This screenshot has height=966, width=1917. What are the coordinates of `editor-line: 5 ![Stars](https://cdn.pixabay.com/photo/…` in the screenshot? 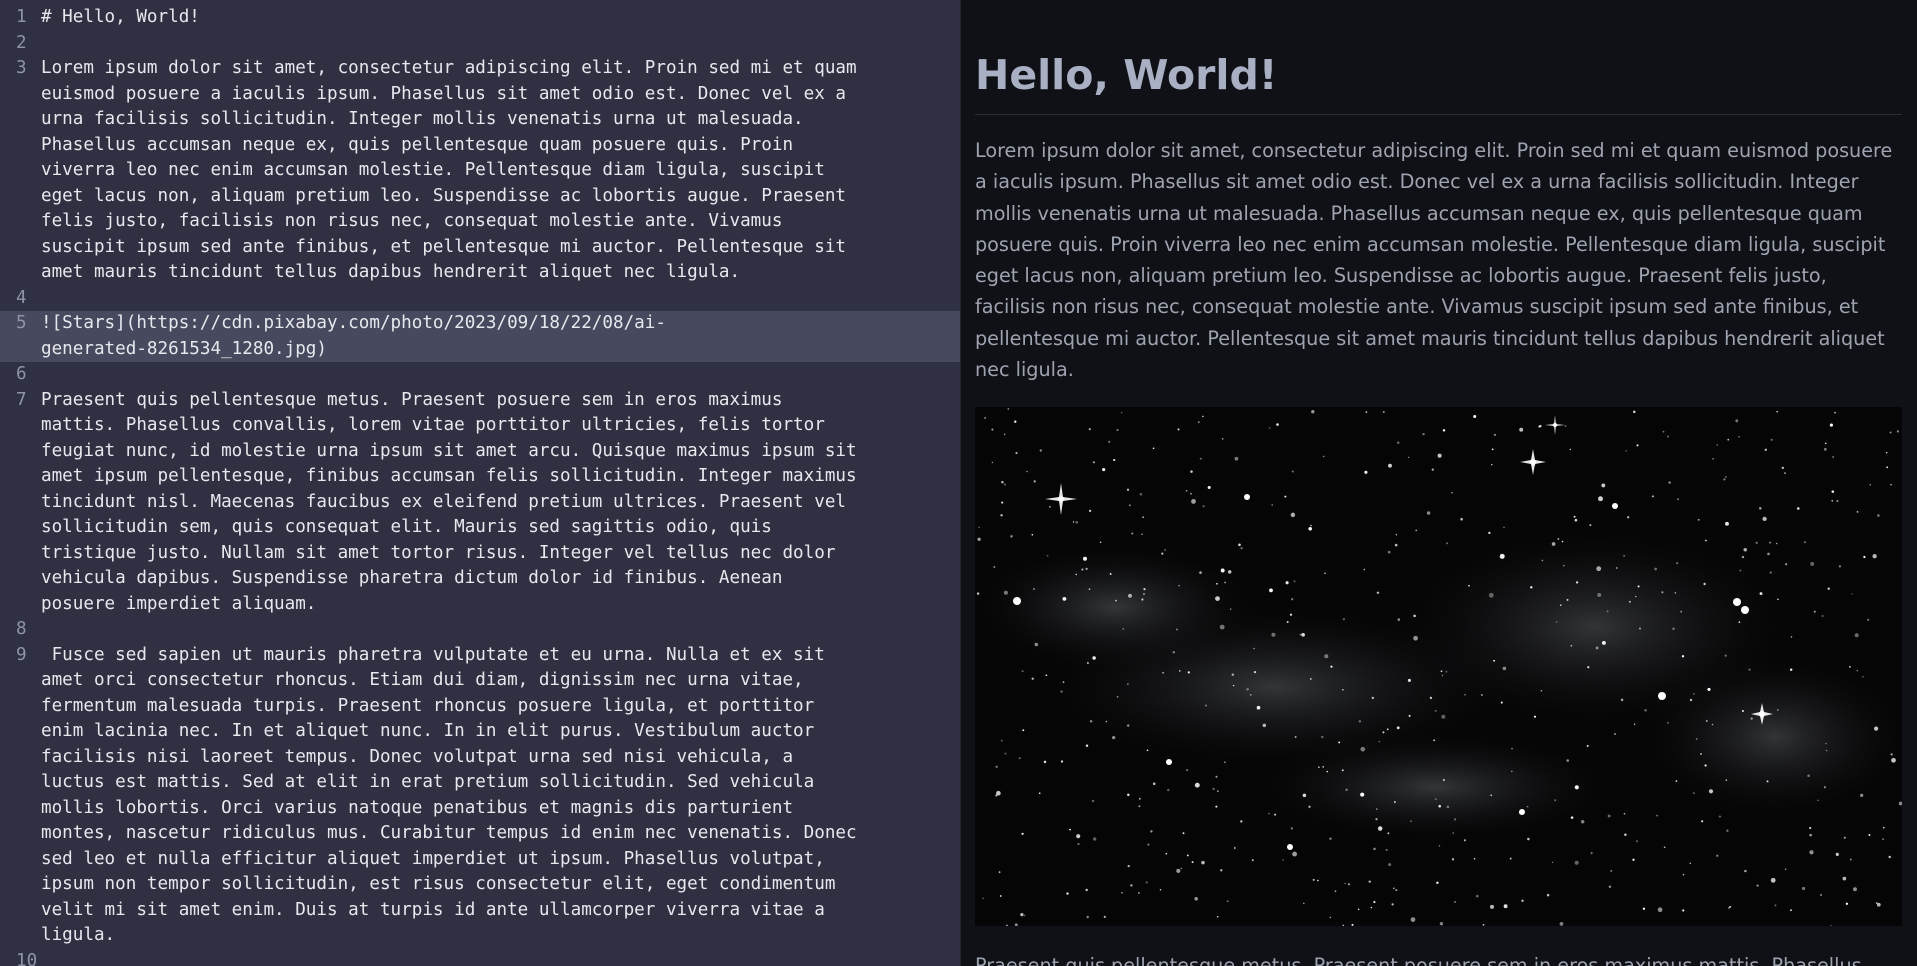 It's located at (480, 336).